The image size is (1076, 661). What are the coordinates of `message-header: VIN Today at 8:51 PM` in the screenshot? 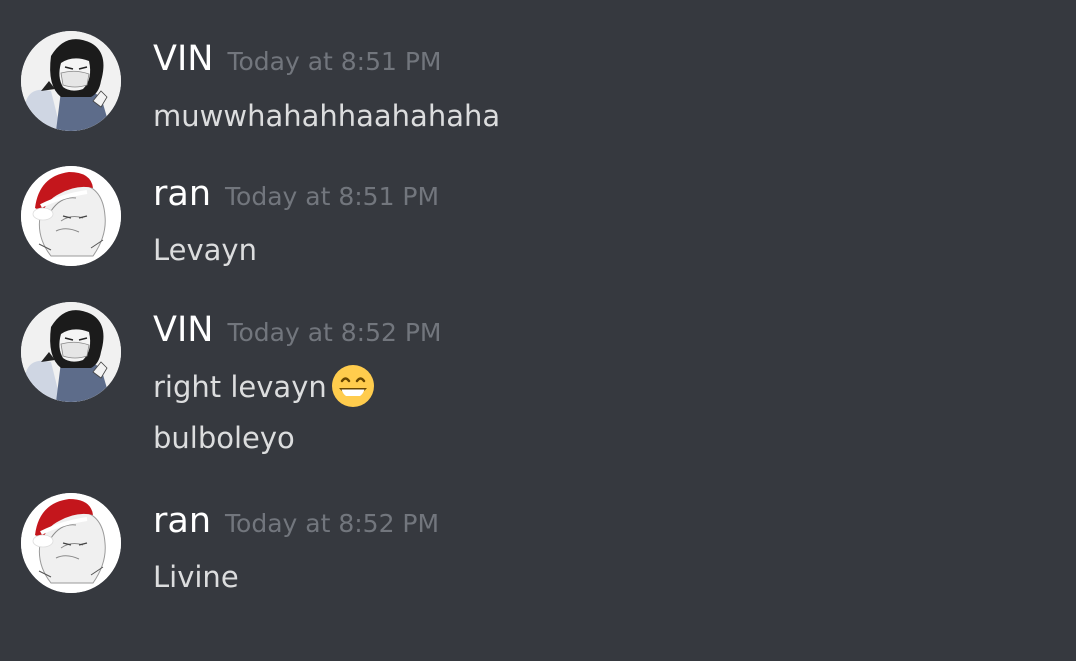 It's located at (297, 62).